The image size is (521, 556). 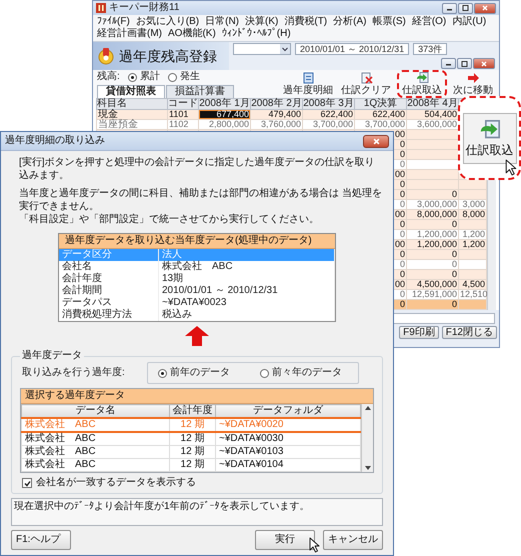 I want to click on menu-item: お気に入り(B), so click(x=168, y=22).